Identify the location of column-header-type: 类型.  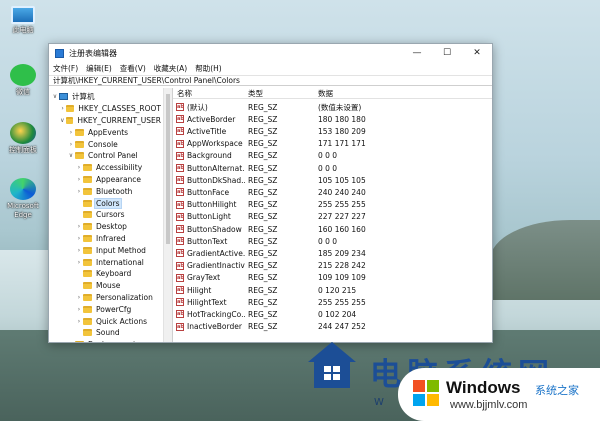
(255, 93).